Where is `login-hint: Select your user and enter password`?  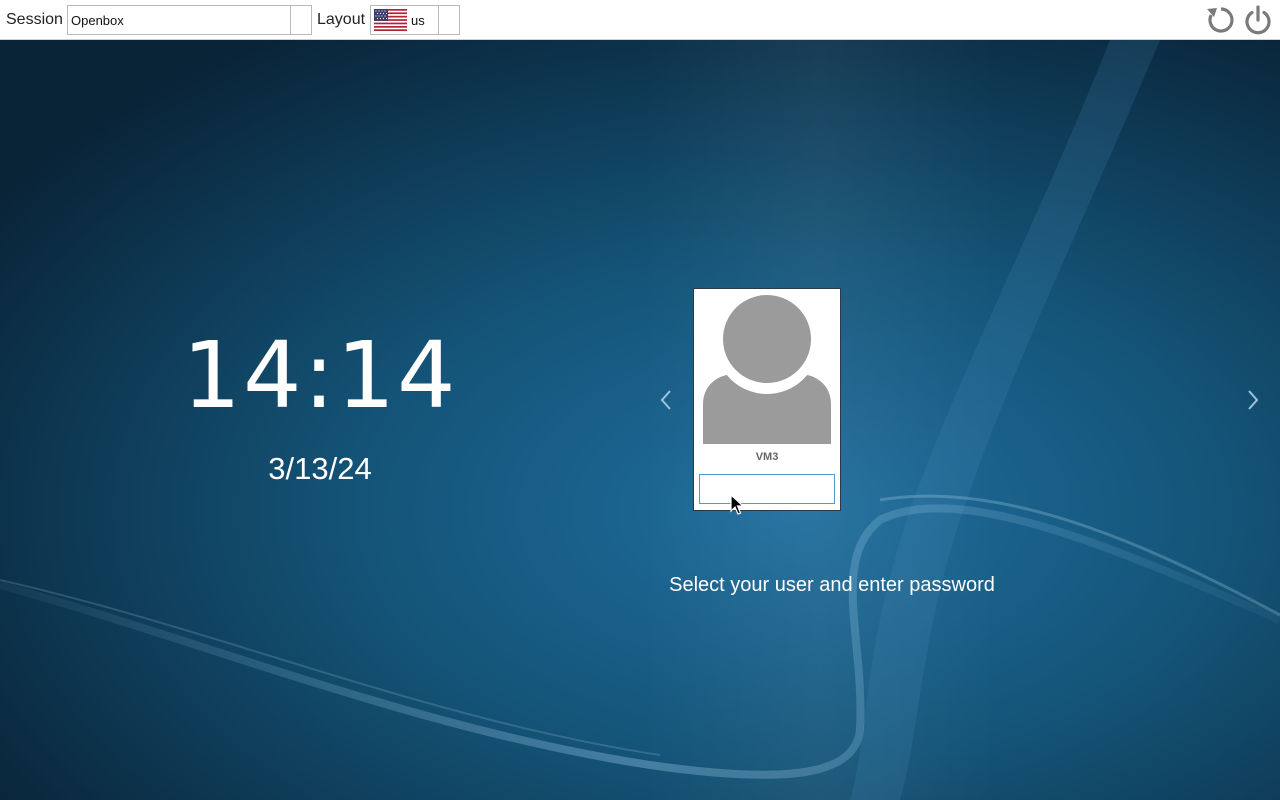
login-hint: Select your user and enter password is located at coordinates (832, 585).